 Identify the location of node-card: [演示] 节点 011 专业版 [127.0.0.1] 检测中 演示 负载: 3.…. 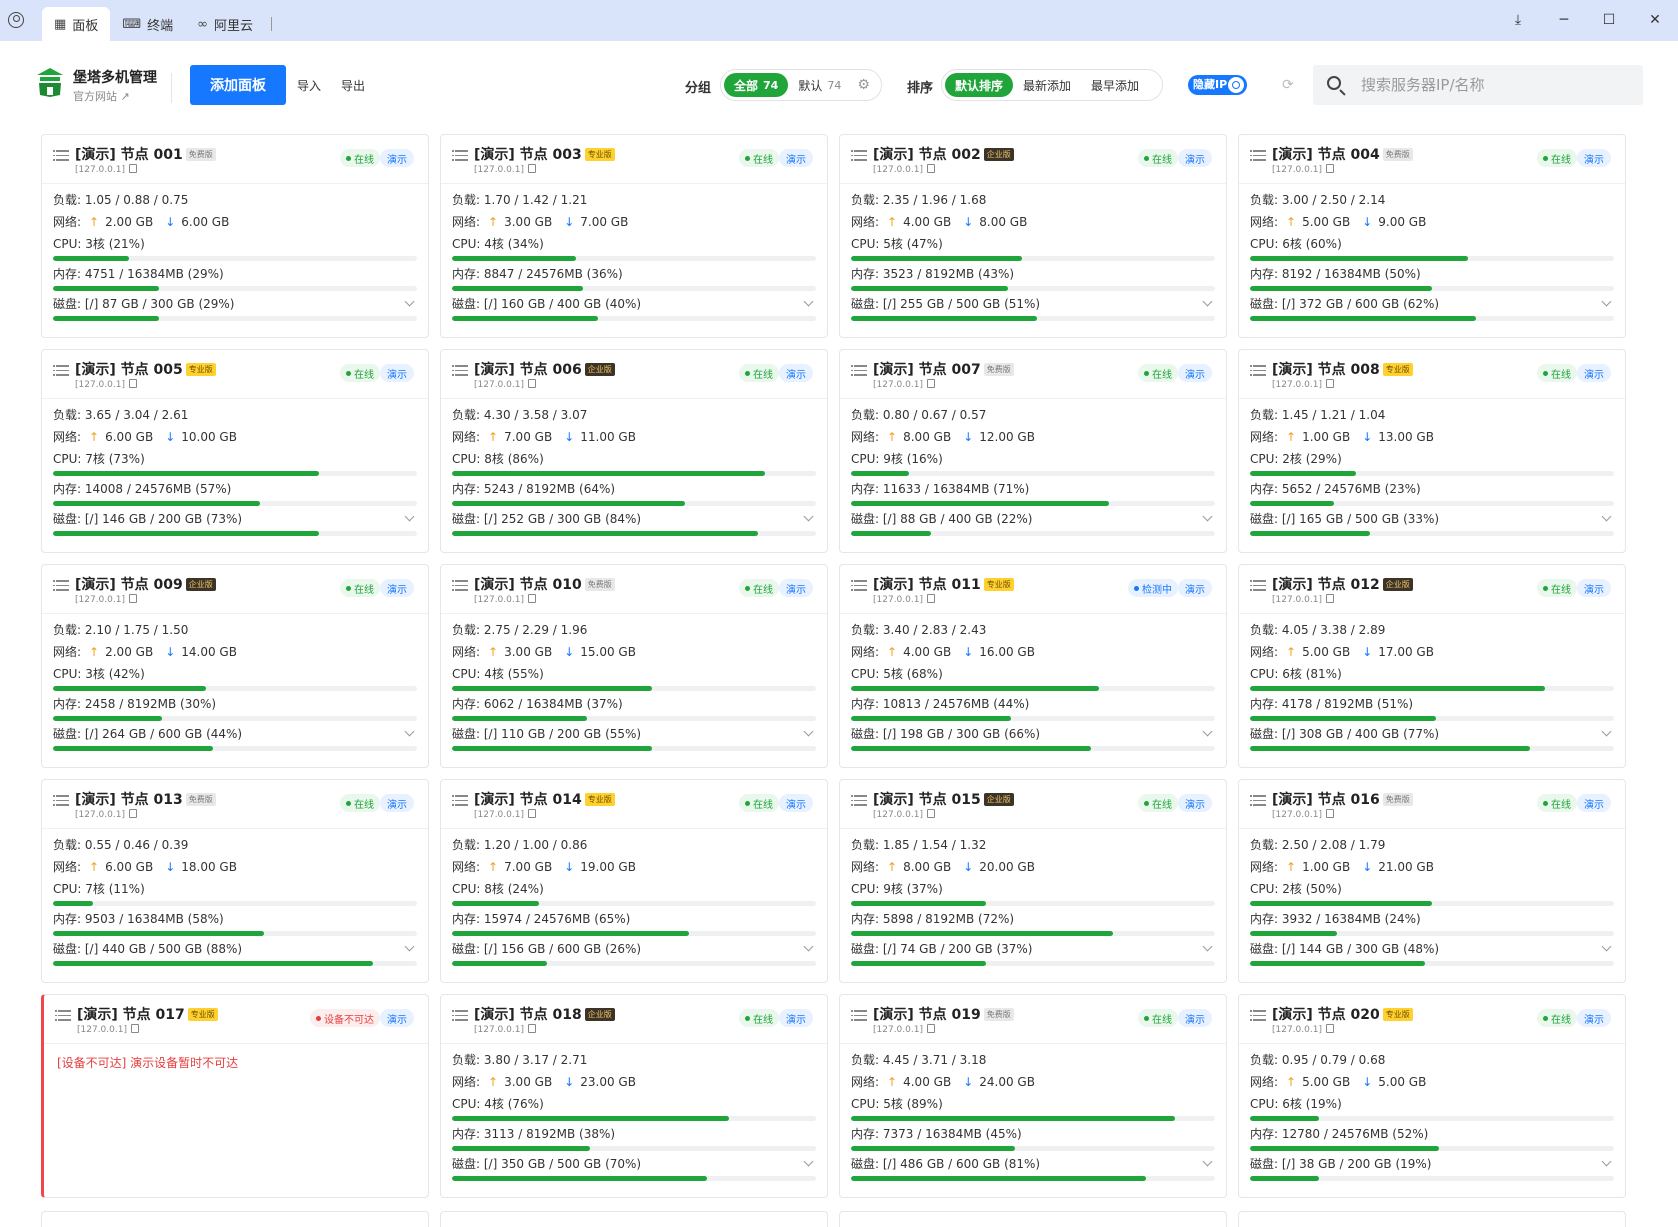
(1033, 666).